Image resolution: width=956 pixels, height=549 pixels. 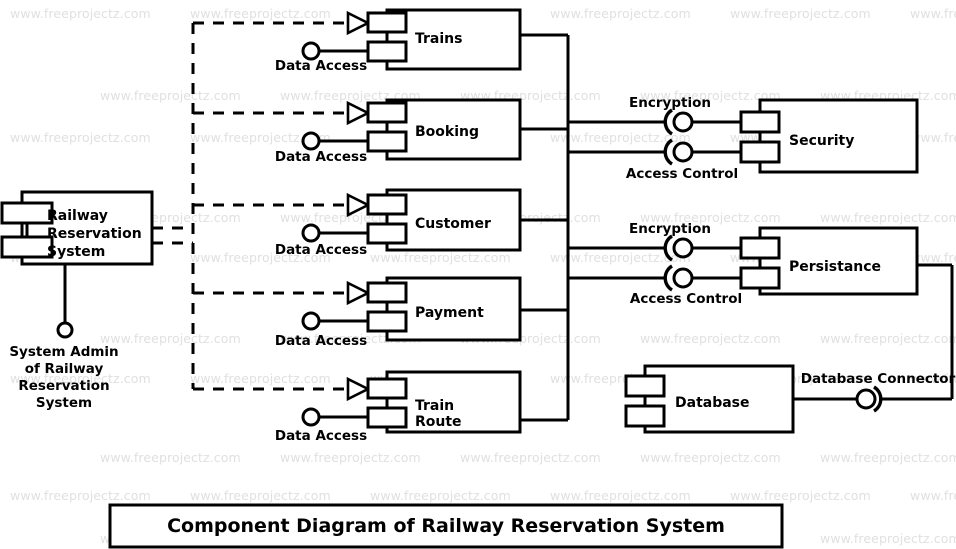 I want to click on customer-port-provided, so click(x=387, y=204).